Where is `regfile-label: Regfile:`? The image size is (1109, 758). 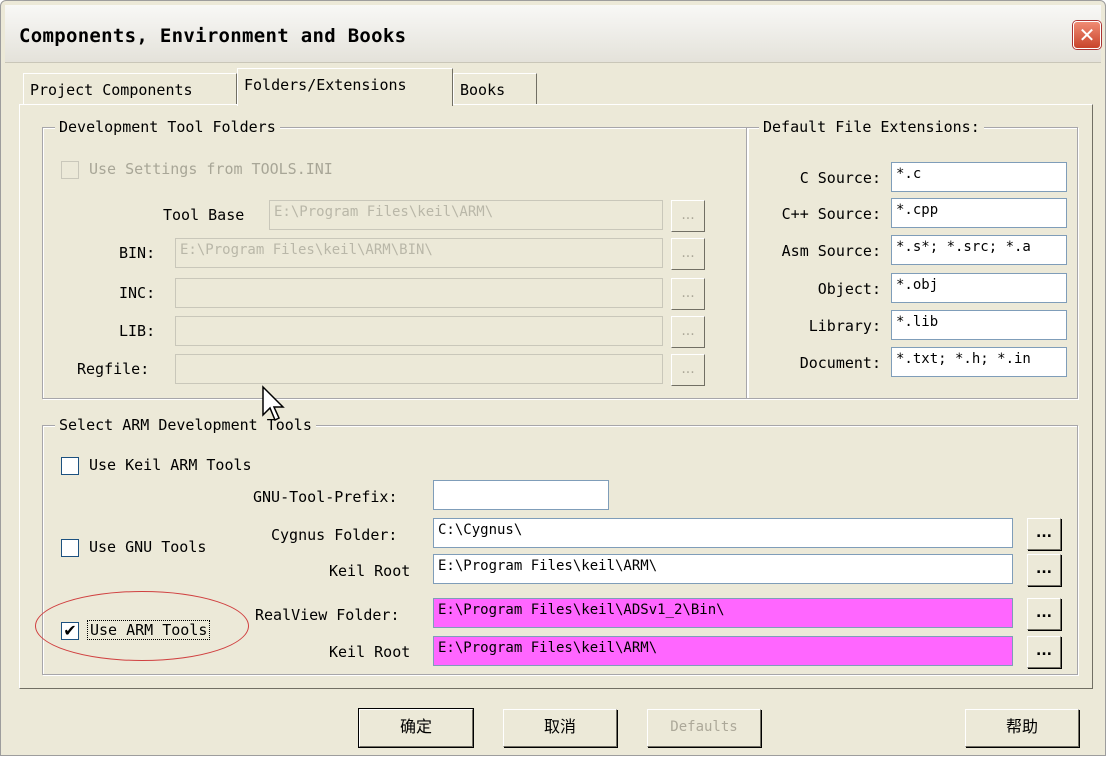
regfile-label: Regfile: is located at coordinates (113, 369).